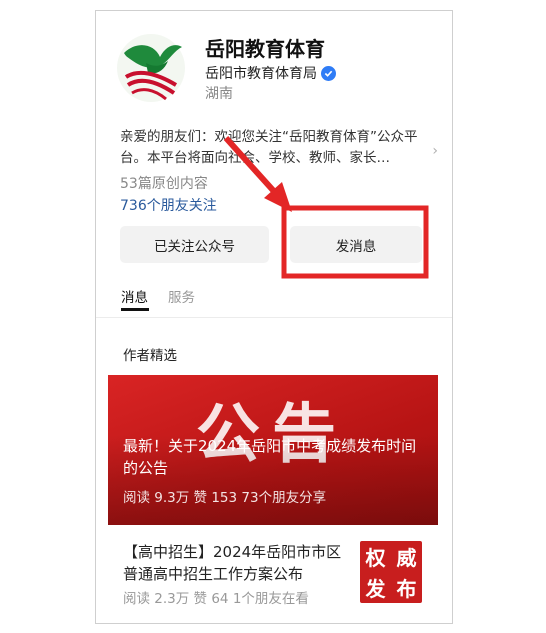 The height and width of the screenshot is (633, 546). Describe the element at coordinates (355, 242) in the screenshot. I see `highlight-box` at that location.